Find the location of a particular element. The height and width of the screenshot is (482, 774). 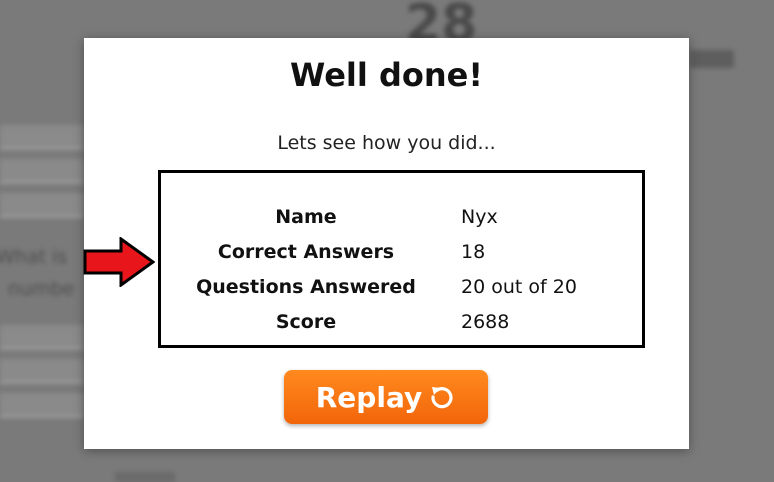

result-value: 2688 is located at coordinates (485, 321).